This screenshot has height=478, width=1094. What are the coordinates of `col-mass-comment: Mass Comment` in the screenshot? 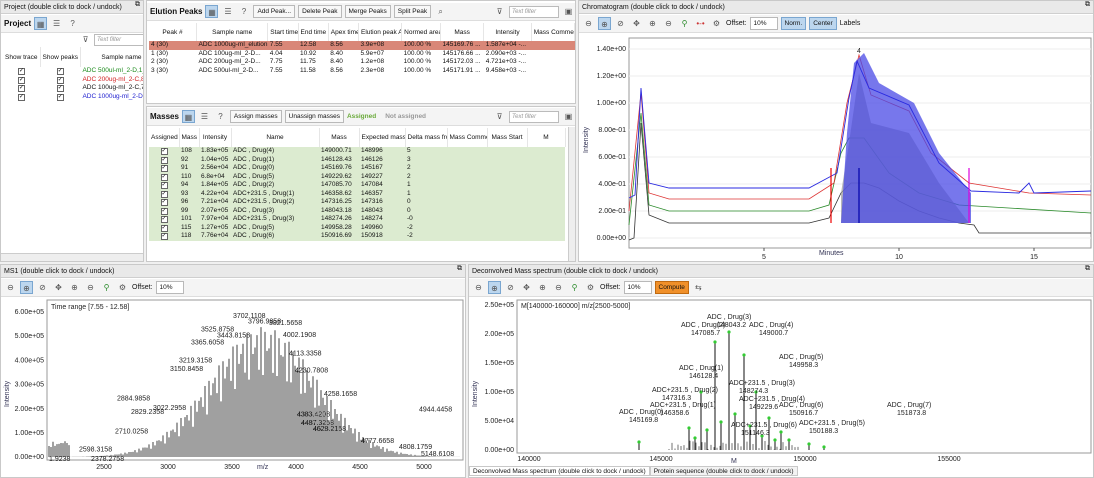 It's located at (552, 32).